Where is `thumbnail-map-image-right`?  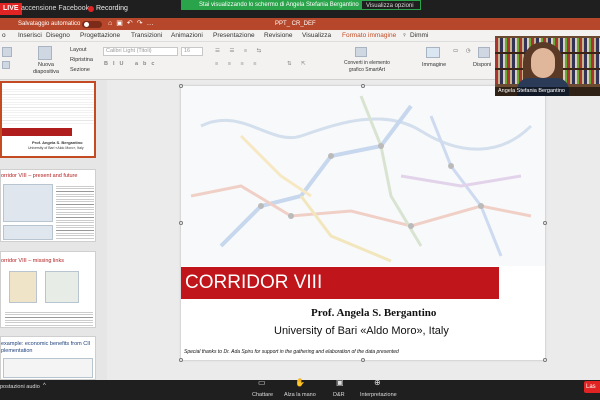 thumbnail-map-image-right is located at coordinates (62, 287).